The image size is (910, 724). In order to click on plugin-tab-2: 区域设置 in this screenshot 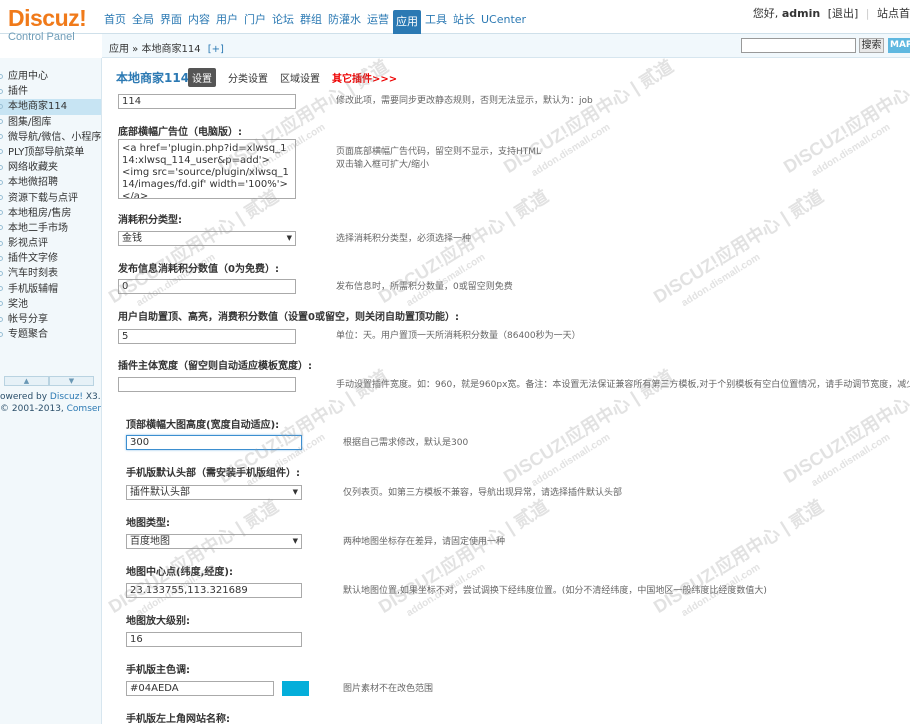, I will do `click(300, 77)`.